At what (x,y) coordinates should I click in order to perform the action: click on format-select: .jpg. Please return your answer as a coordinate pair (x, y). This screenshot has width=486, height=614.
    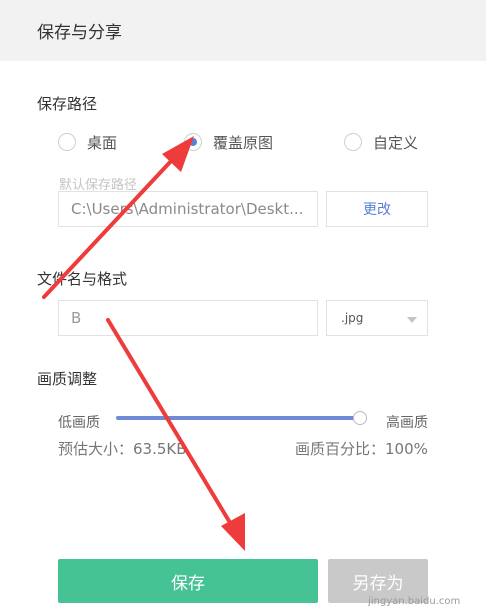
    Looking at the image, I should click on (377, 318).